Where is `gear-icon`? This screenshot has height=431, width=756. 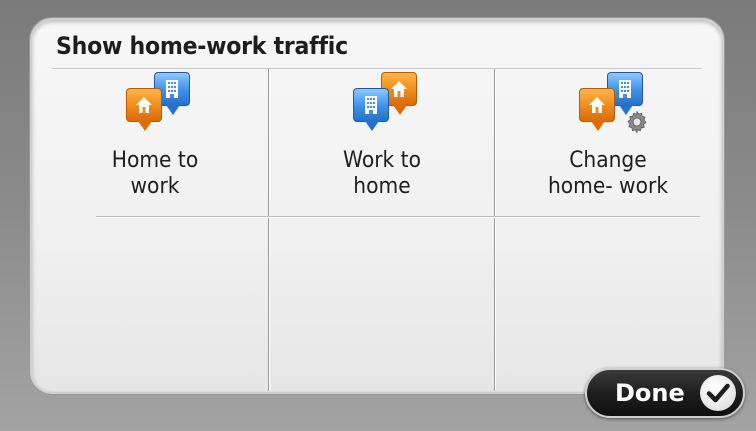 gear-icon is located at coordinates (637, 122).